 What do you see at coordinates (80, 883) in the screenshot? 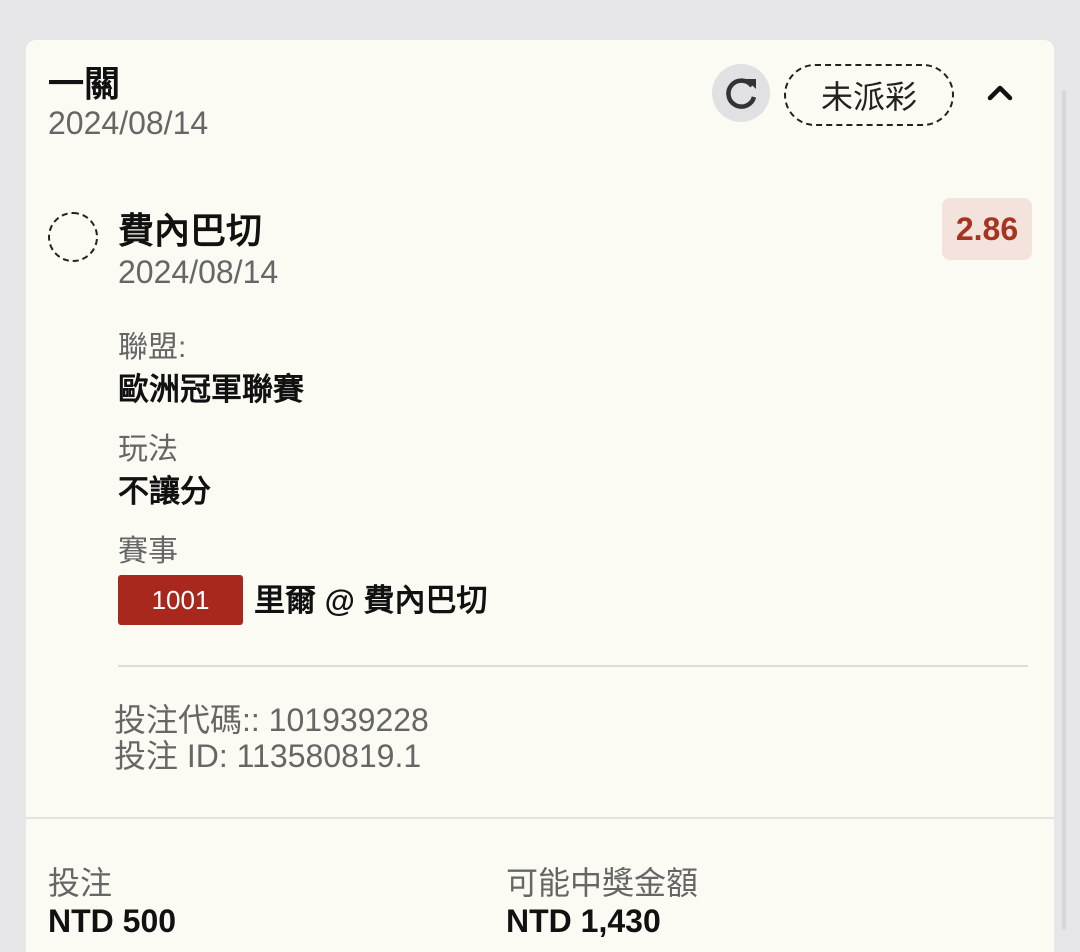
I see `stake-label: 投注` at bounding box center [80, 883].